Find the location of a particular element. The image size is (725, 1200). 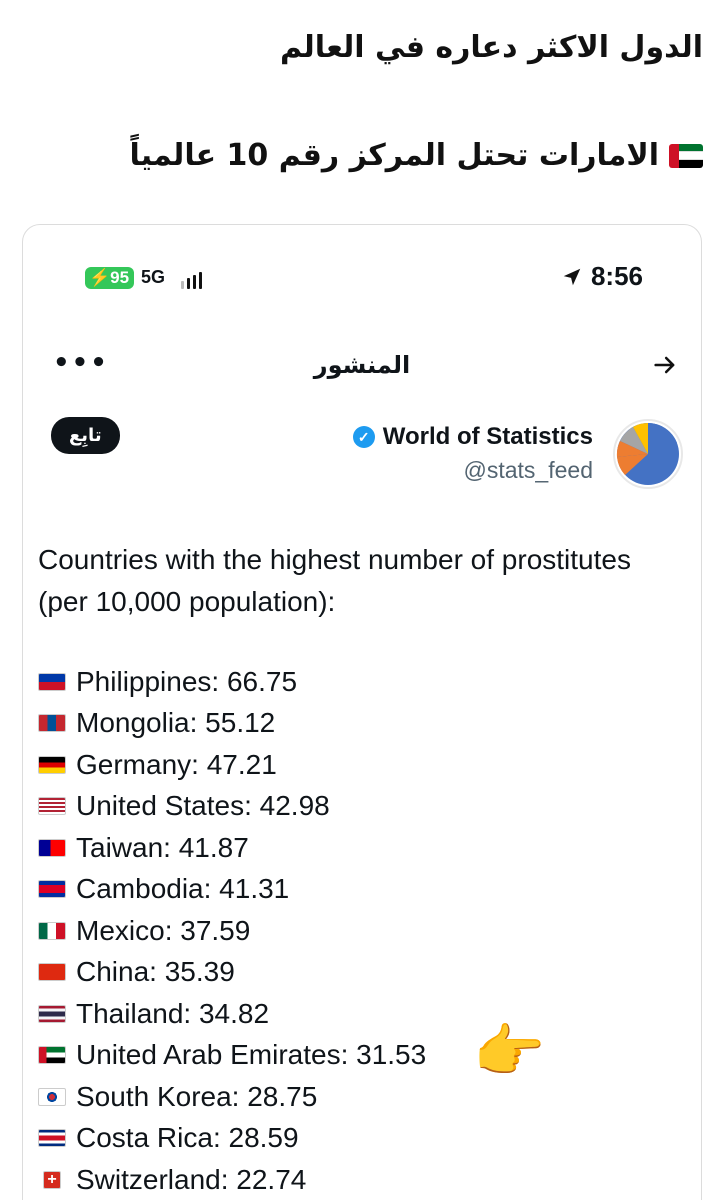

header-title: المنشور is located at coordinates (362, 365).